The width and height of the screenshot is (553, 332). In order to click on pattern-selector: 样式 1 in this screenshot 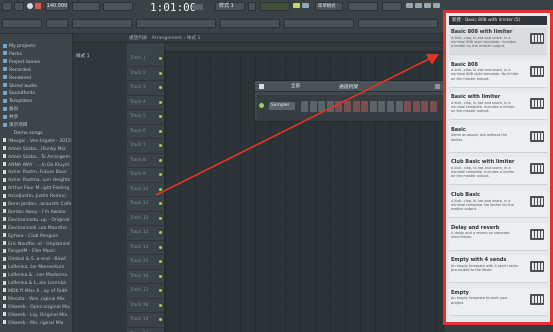, I will do `click(230, 6)`.